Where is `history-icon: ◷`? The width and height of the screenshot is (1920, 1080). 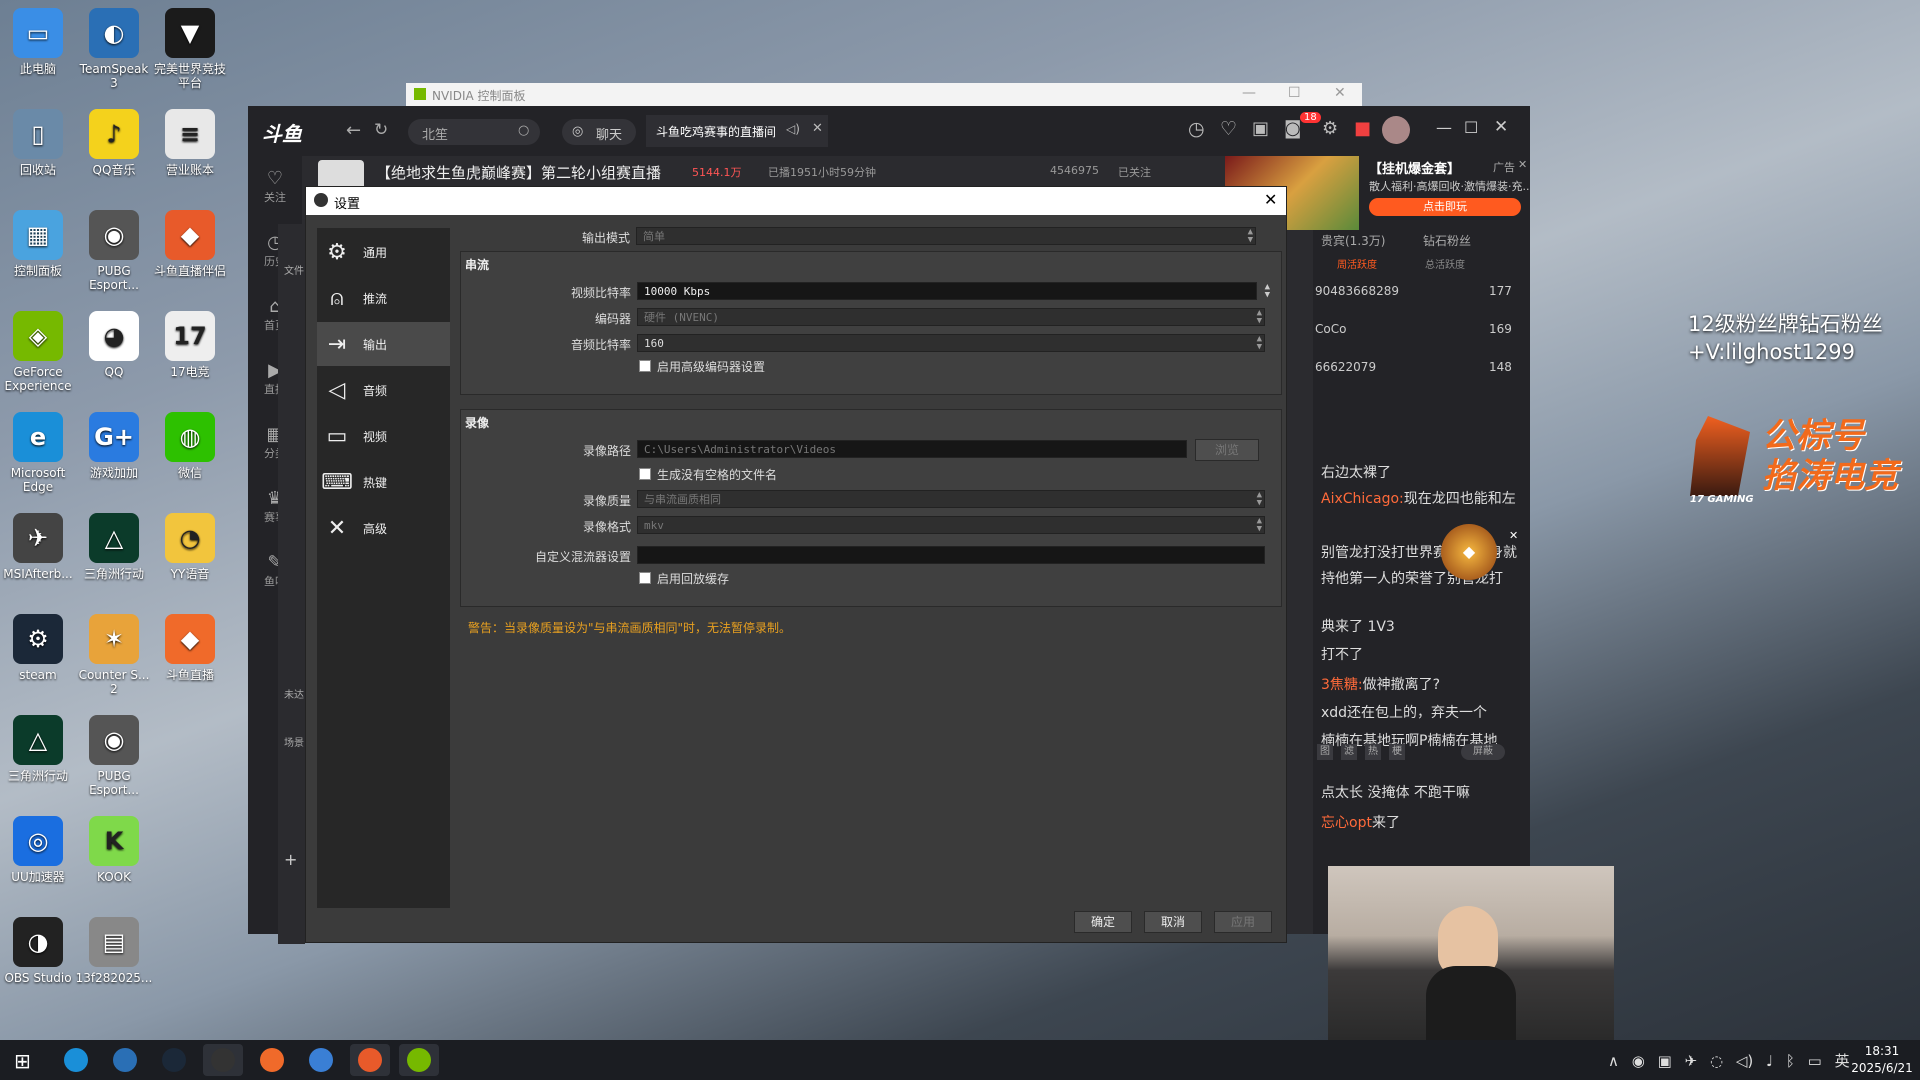
history-icon: ◷ is located at coordinates (1196, 129).